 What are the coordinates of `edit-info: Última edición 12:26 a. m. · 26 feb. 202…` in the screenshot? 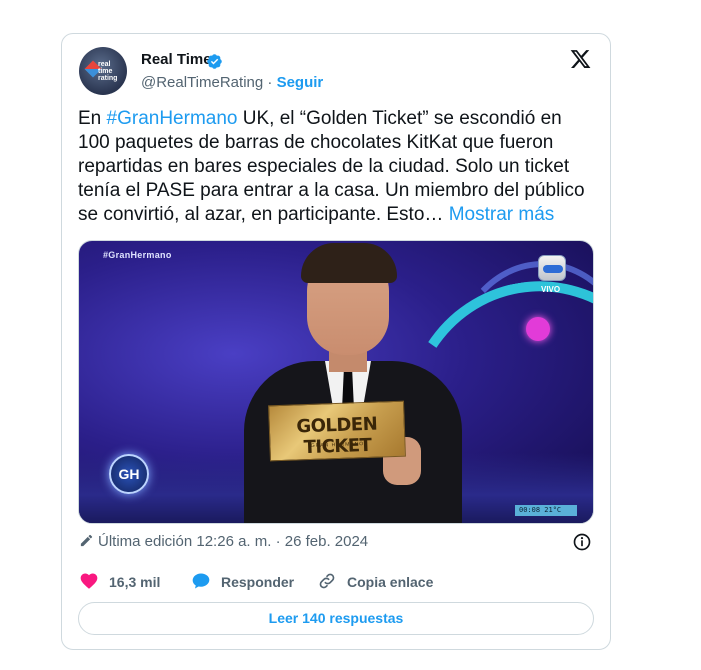 It's located at (223, 541).